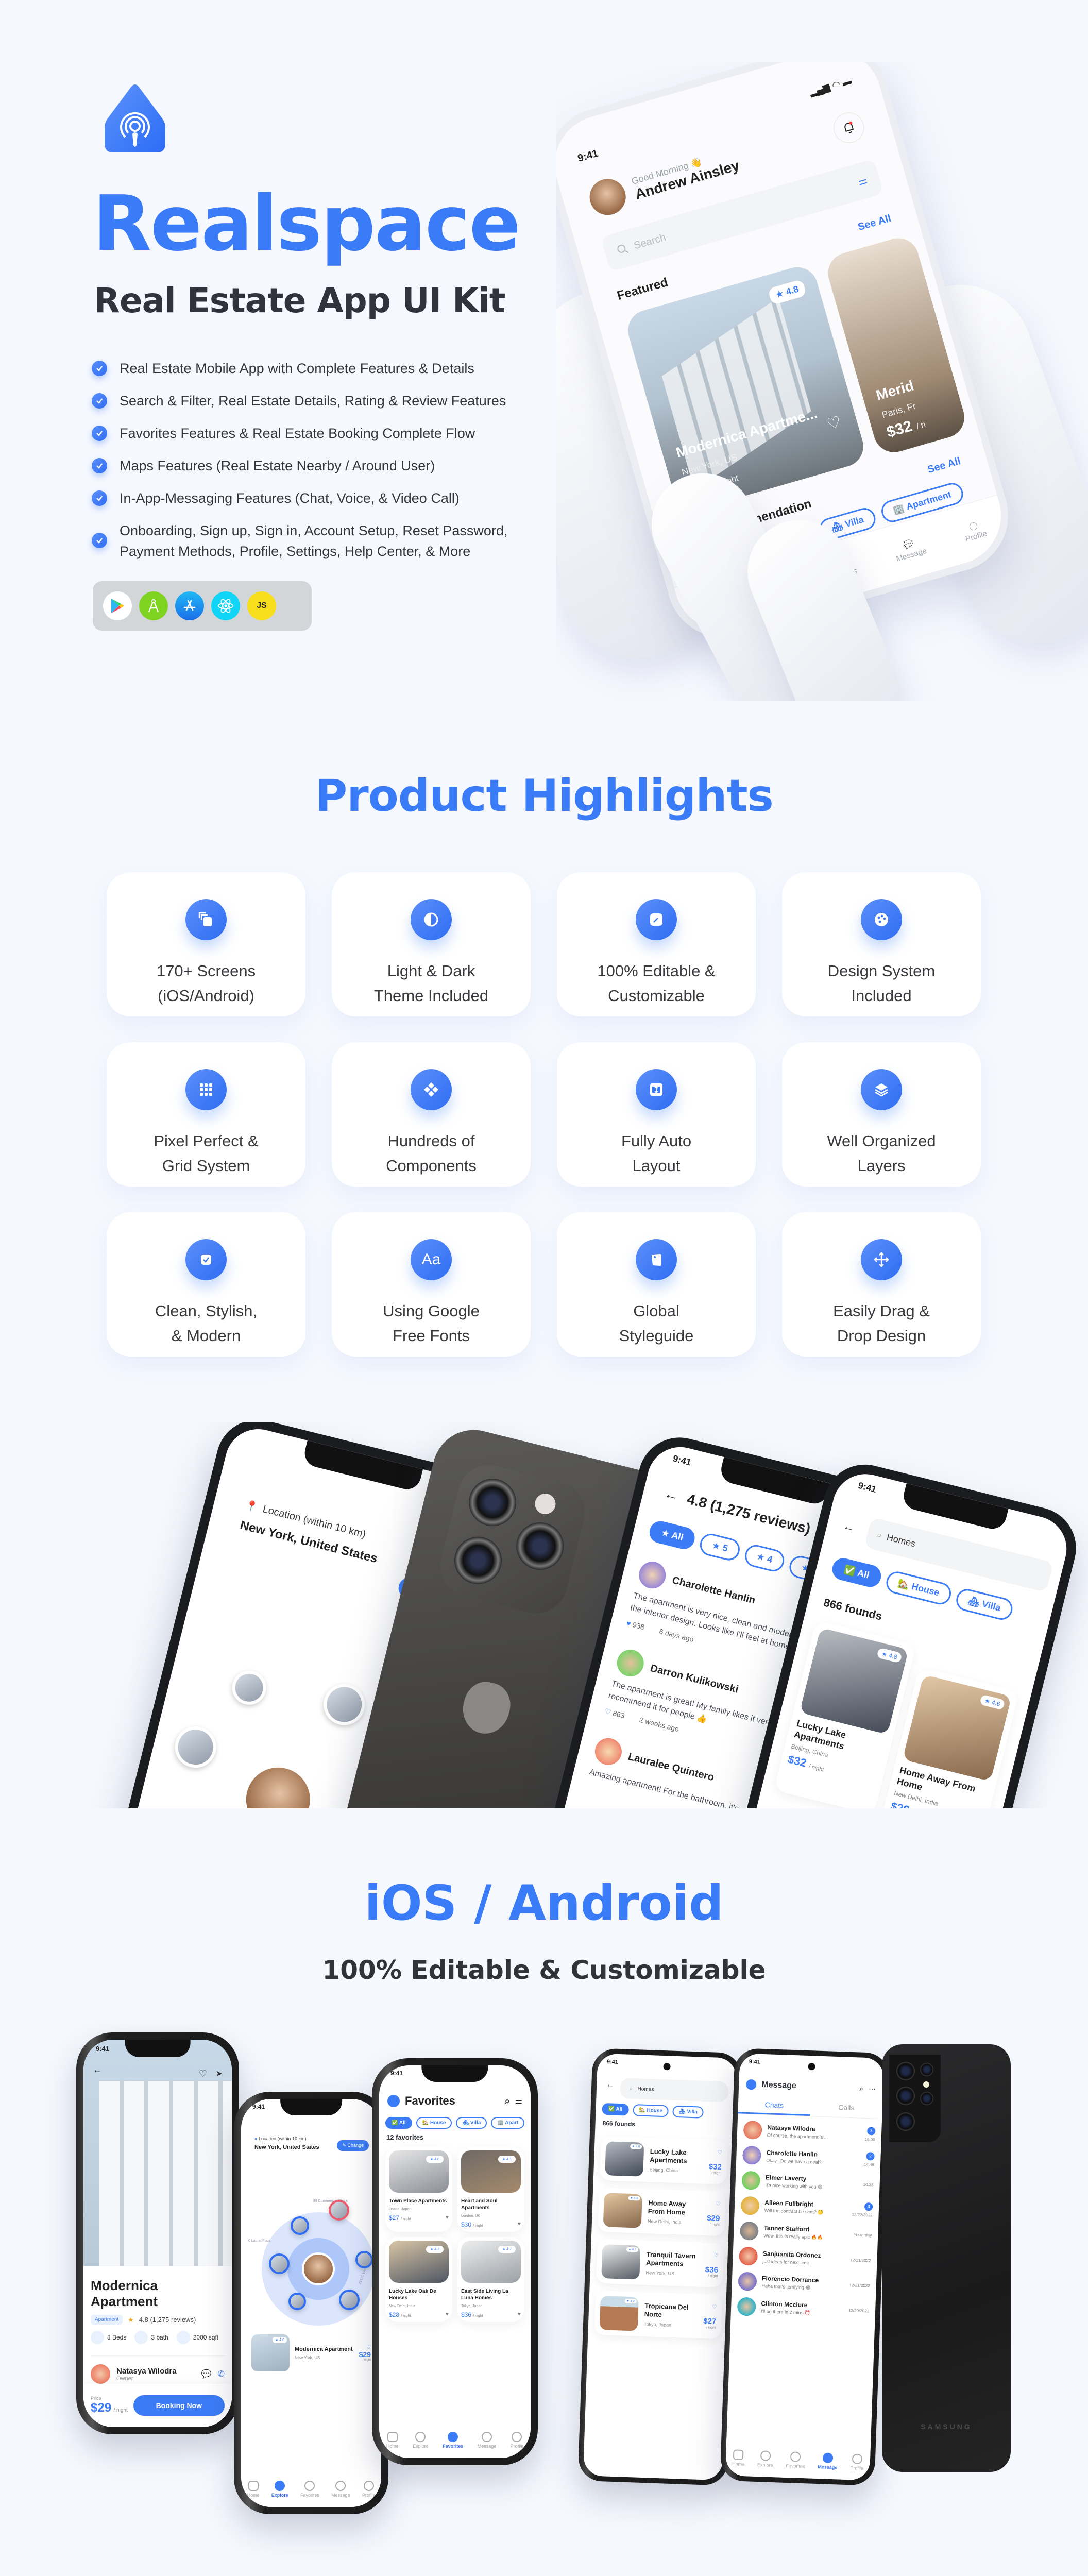 The width and height of the screenshot is (1088, 2576). I want to click on brand-tagline: Real Estate App UI Kit, so click(299, 300).